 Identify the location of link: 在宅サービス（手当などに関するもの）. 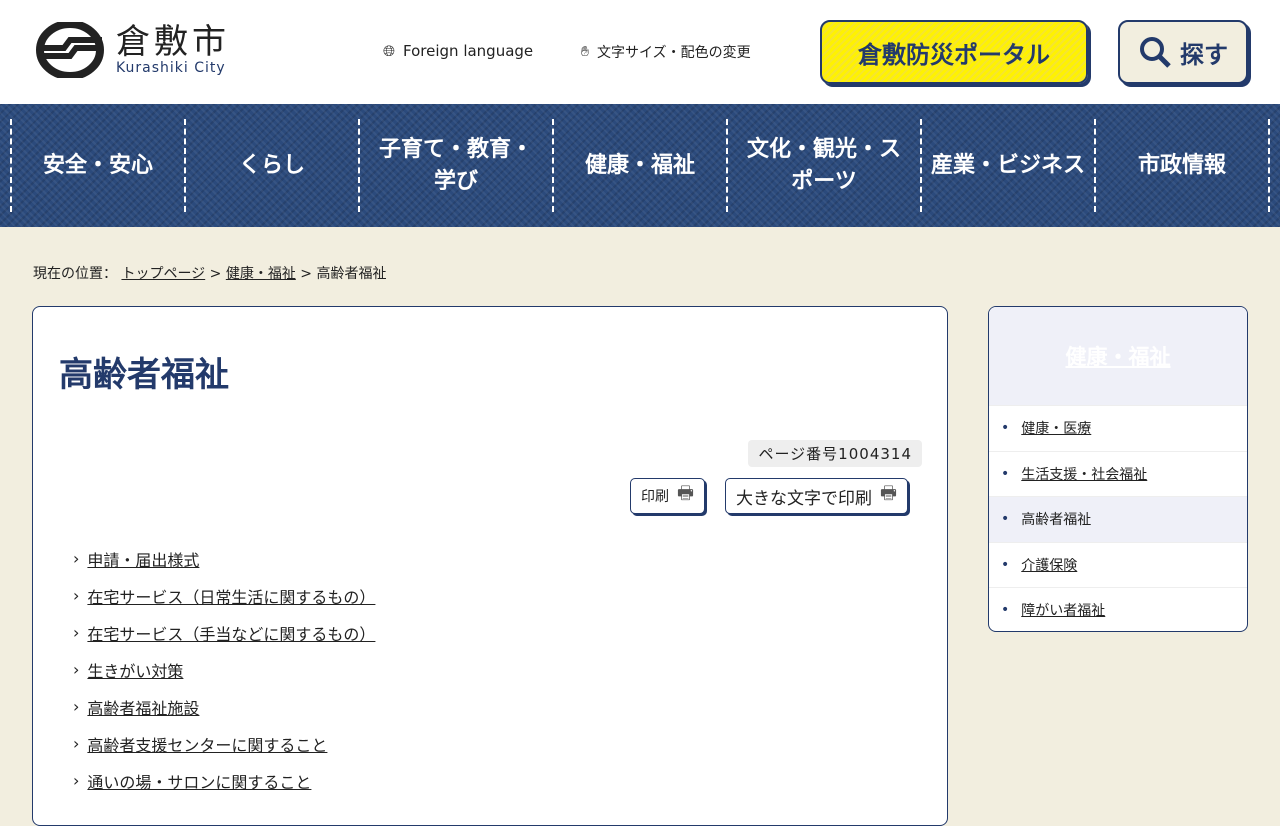
(231, 633).